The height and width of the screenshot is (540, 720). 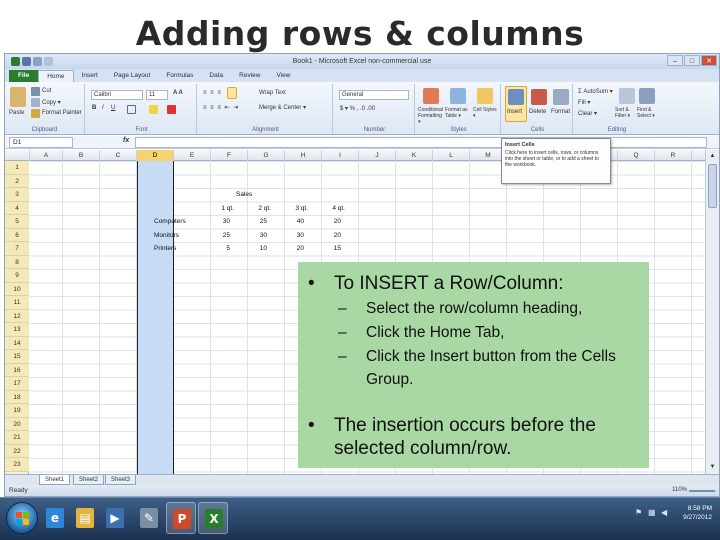 I want to click on name-box: D1, so click(x=41, y=142).